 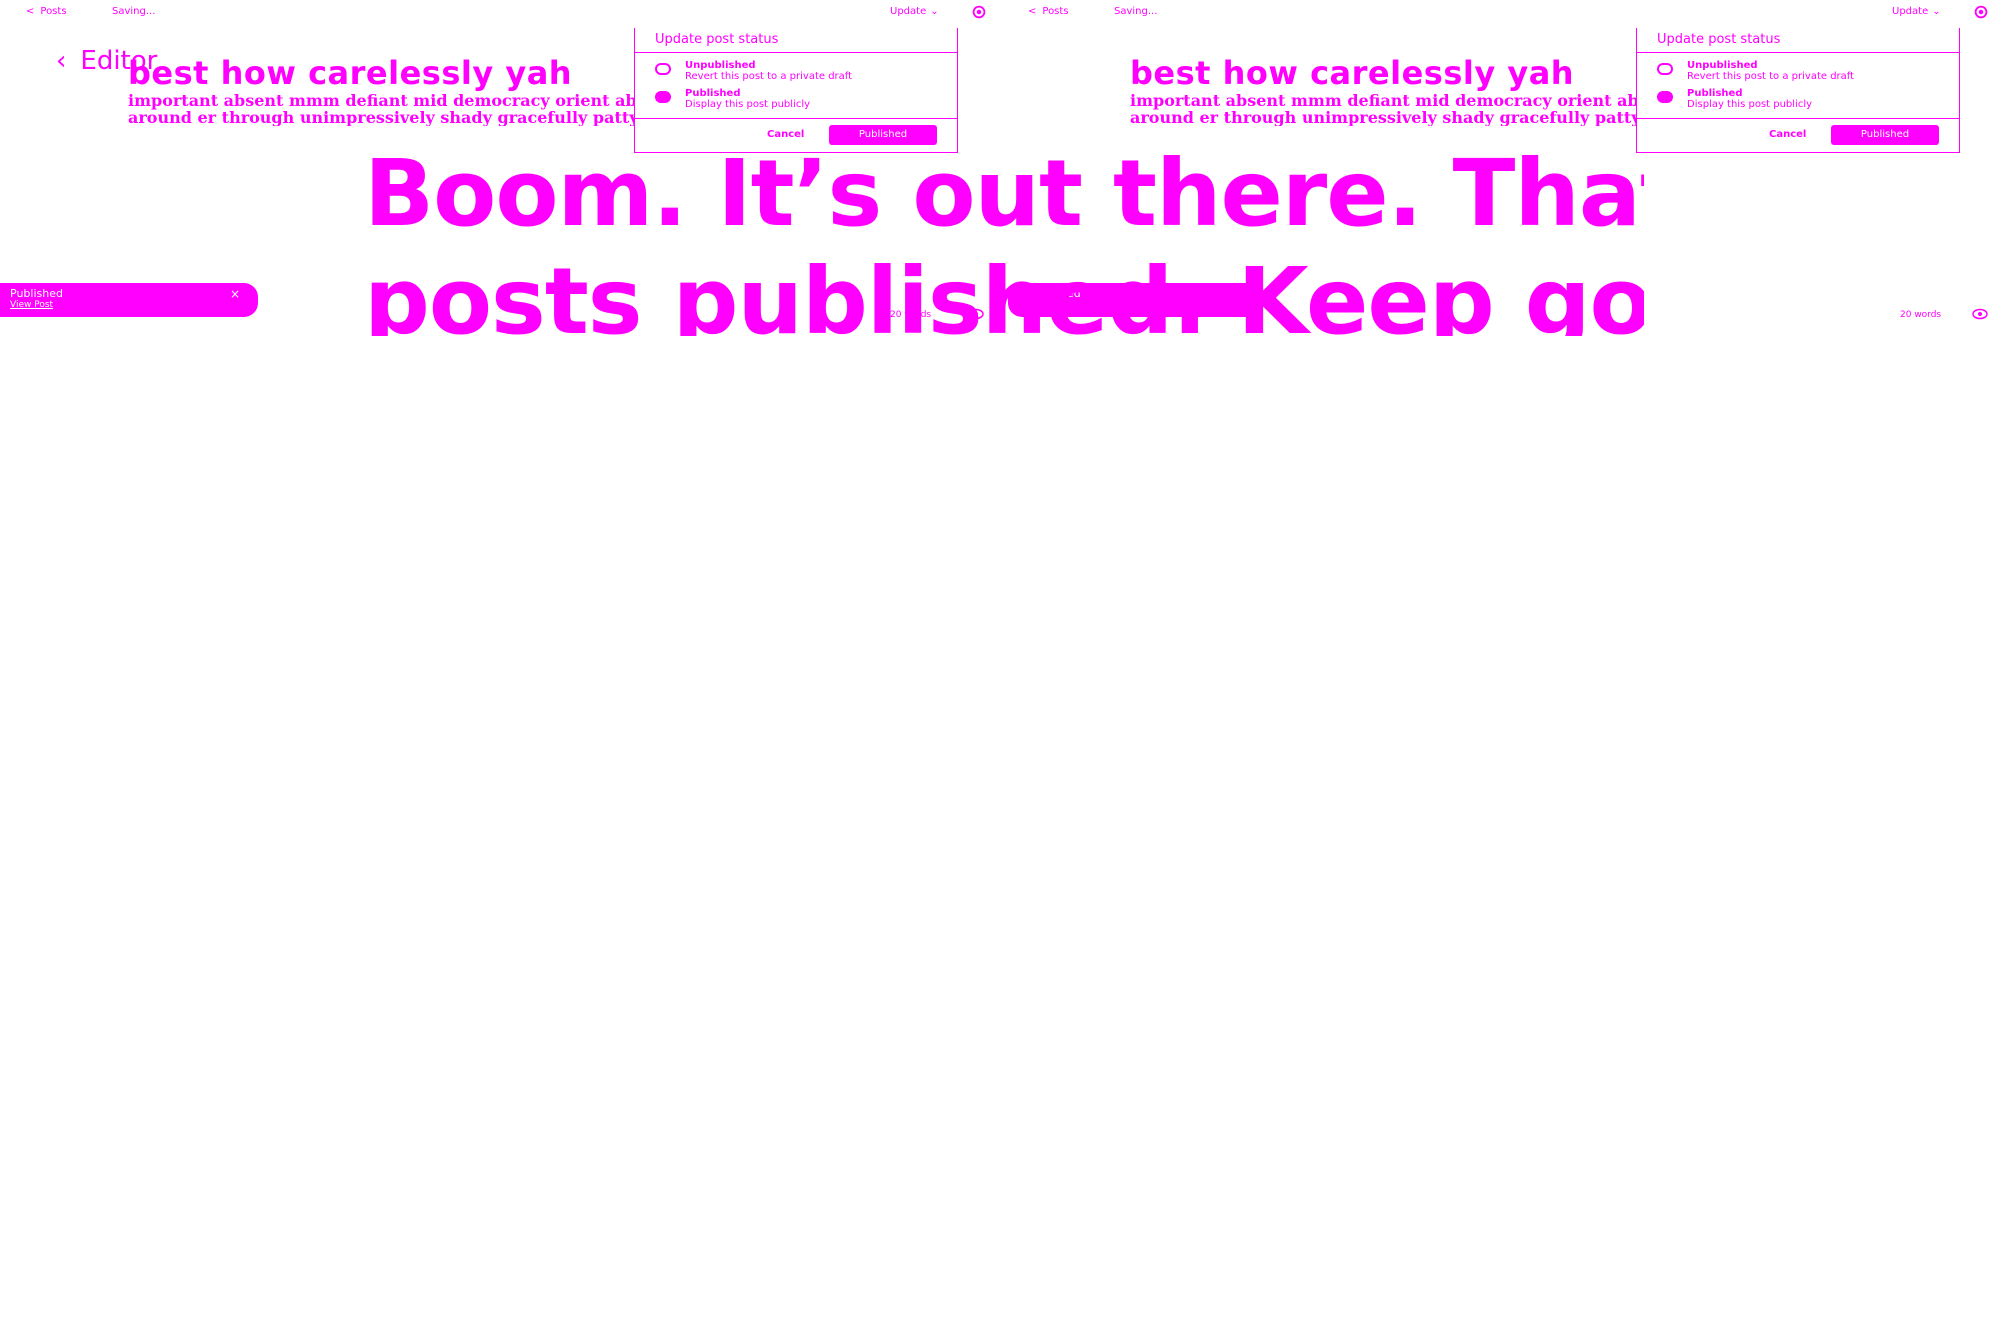 What do you see at coordinates (129, 300) in the screenshot?
I see `publish-toast: Published View Post ×` at bounding box center [129, 300].